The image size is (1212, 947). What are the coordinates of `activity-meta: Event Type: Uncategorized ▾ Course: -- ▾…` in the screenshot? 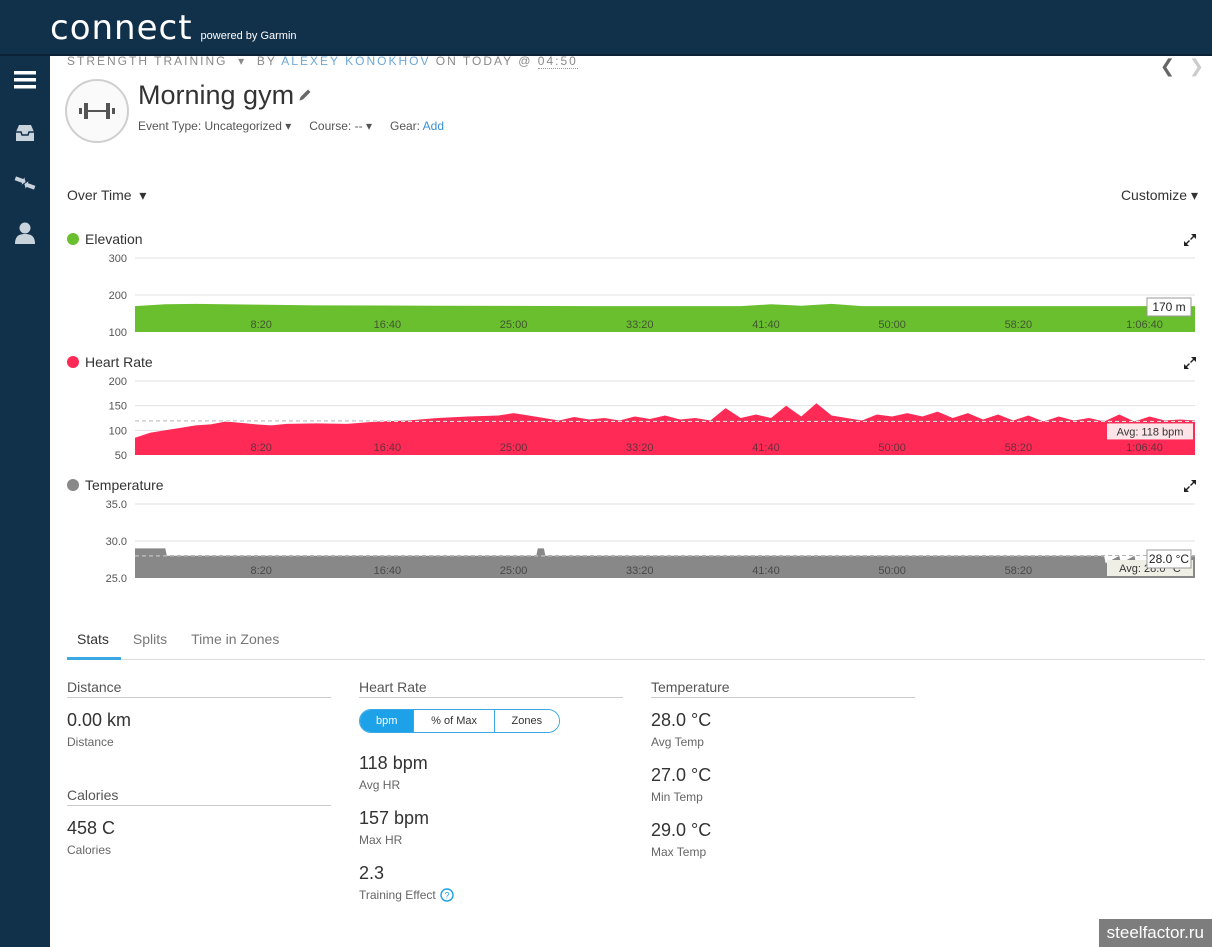 It's located at (291, 126).